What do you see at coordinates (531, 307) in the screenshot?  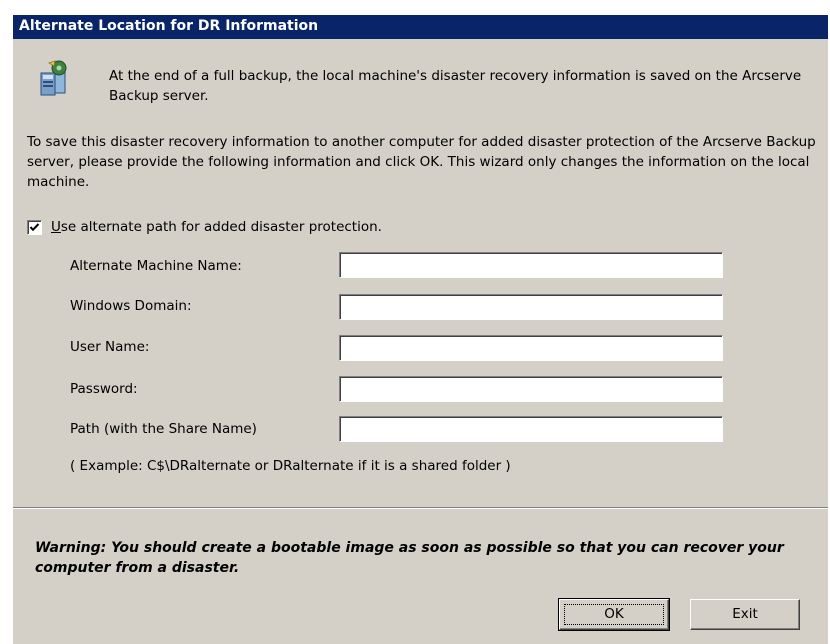 I see `windows-domain-input` at bounding box center [531, 307].